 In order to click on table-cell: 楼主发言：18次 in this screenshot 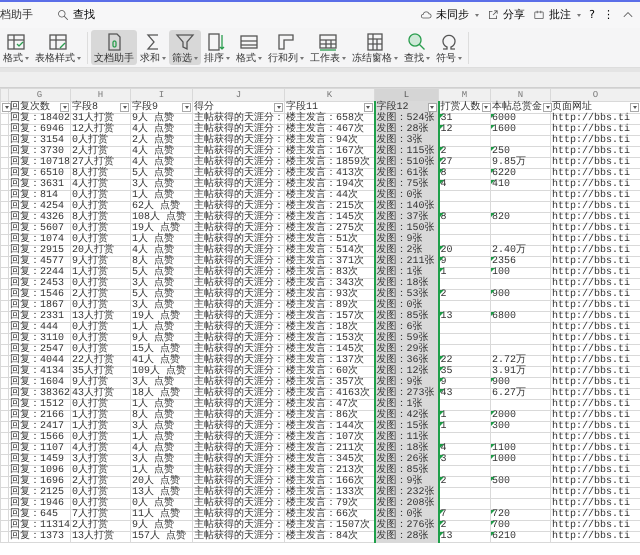, I will do `click(322, 327)`.